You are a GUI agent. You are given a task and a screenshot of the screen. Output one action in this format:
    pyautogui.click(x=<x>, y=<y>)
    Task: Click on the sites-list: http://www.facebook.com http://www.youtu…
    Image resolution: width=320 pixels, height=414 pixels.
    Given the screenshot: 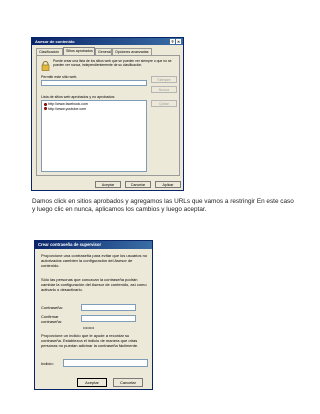 What is the action you would take?
    pyautogui.click(x=94, y=136)
    